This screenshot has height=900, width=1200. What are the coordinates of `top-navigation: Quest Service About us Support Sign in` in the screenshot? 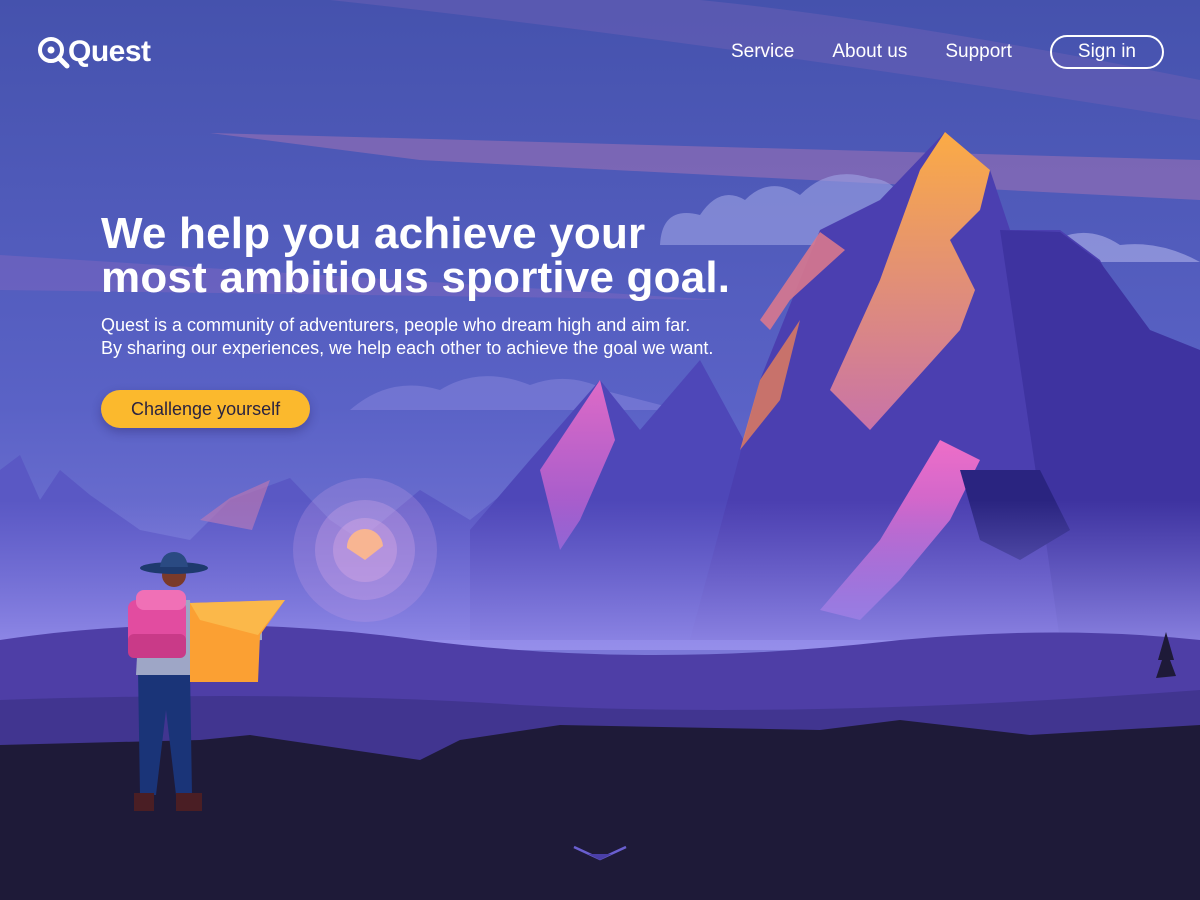 It's located at (600, 50).